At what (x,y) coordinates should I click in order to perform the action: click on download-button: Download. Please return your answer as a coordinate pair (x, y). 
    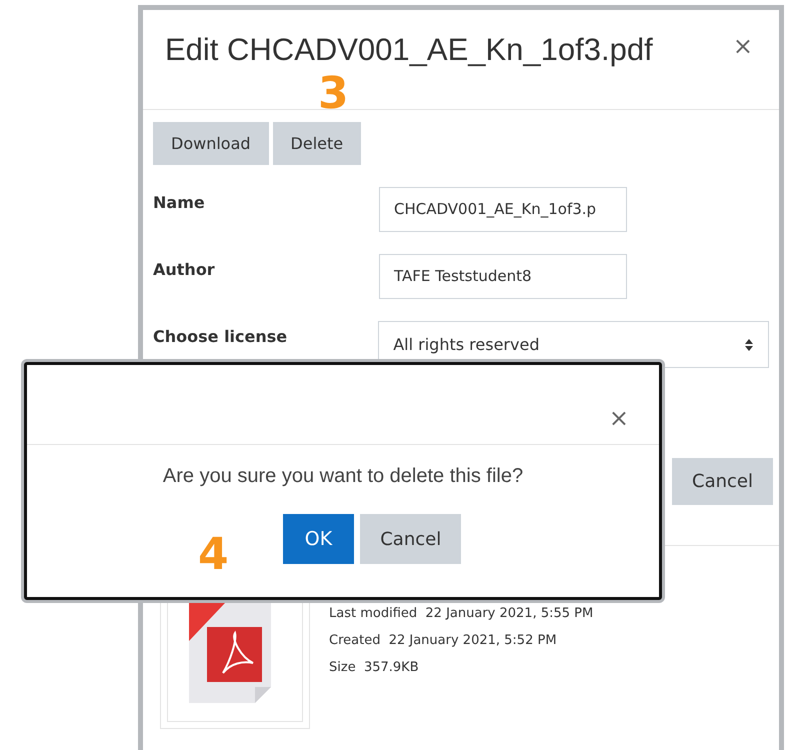
    Looking at the image, I should click on (211, 143).